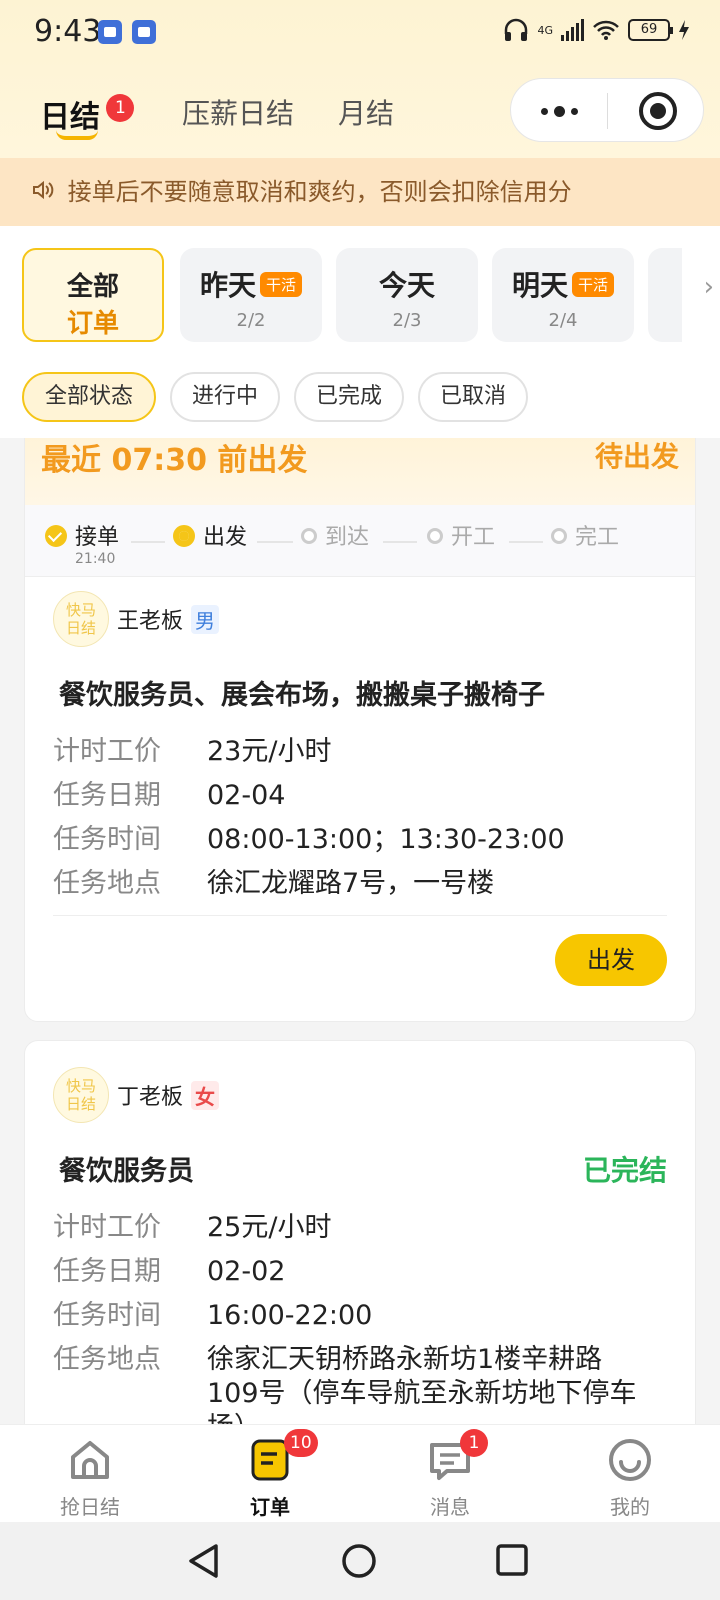  I want to click on departure-deadline: 最近 07:30 前出发, so click(174, 460).